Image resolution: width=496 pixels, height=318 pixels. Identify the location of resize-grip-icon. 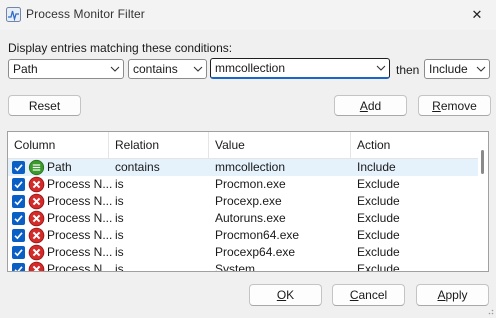
(489, 309).